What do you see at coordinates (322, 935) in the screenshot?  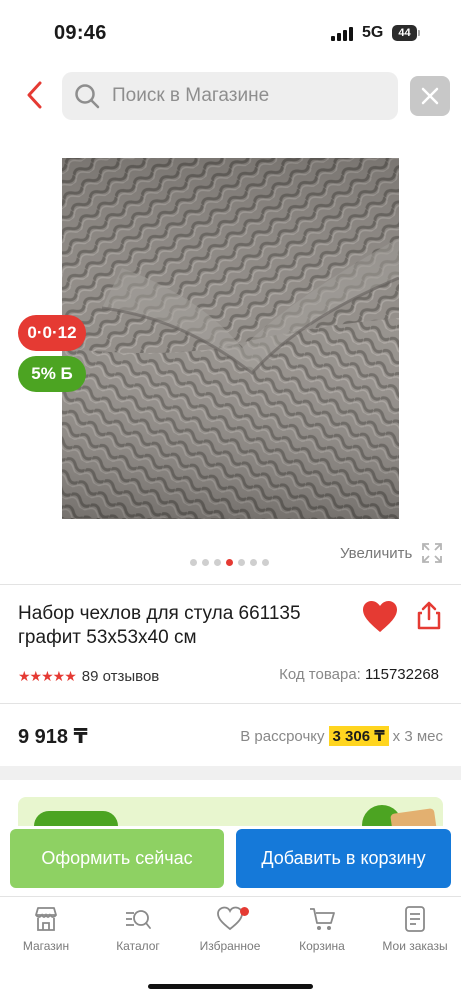 I see `nav-item-cart: Корзина` at bounding box center [322, 935].